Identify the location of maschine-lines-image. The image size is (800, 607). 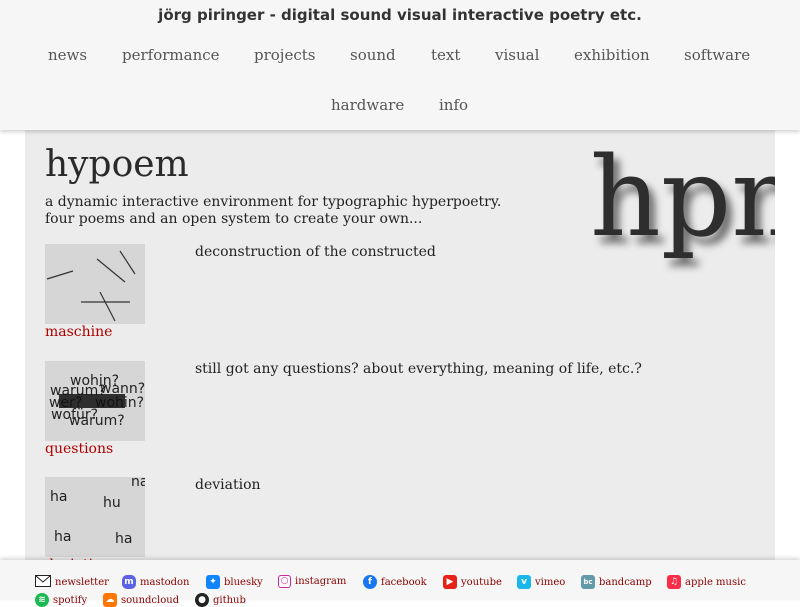
(91, 286).